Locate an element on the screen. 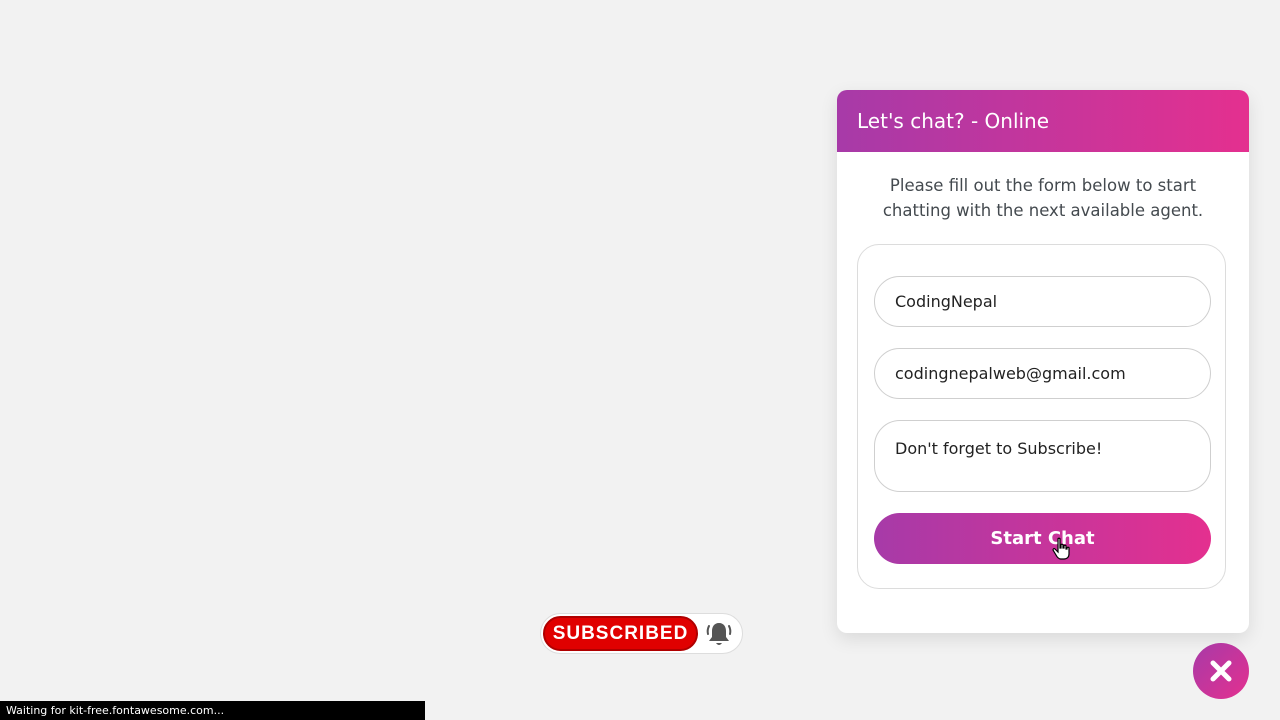 The image size is (1280, 720). close-icon is located at coordinates (1221, 671).